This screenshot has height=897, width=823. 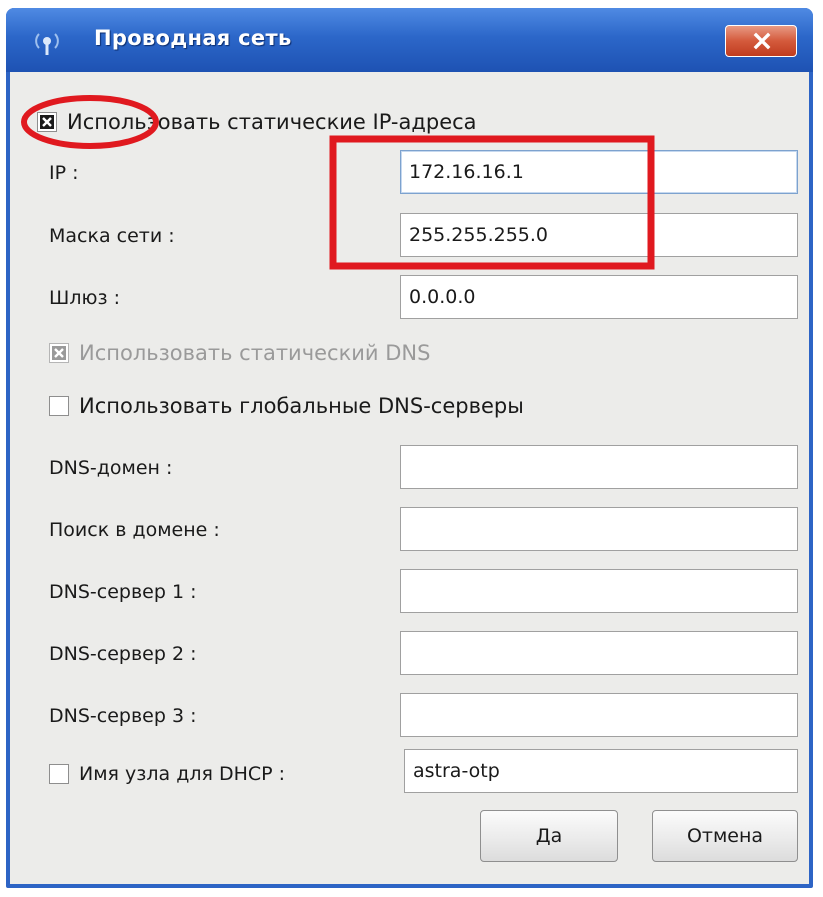 What do you see at coordinates (111, 468) in the screenshot?
I see `dns-domain-label: DNS-домен :` at bounding box center [111, 468].